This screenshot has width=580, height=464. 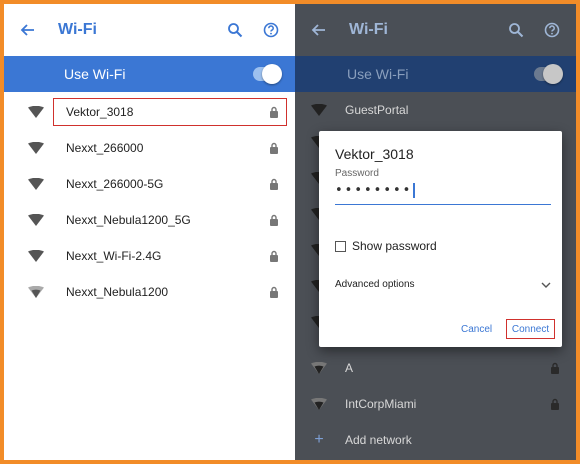 I want to click on network-name: Nexxt_266000, so click(x=105, y=148).